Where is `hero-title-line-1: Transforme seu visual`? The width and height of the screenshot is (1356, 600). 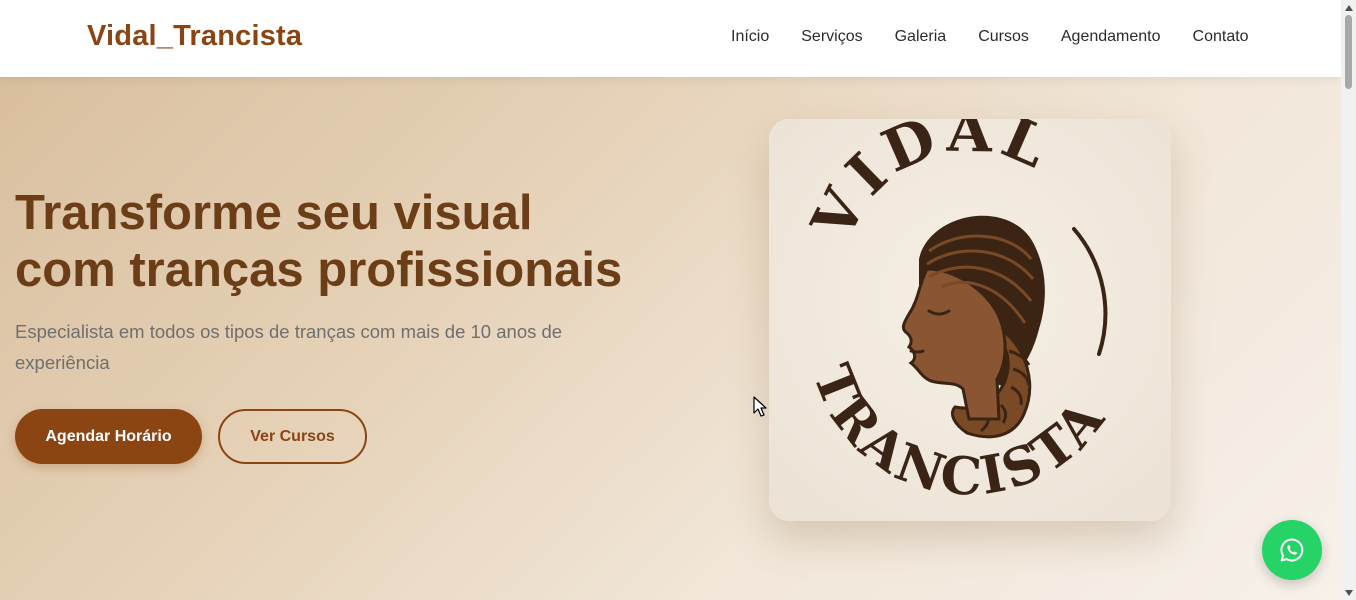
hero-title-line-1: Transforme seu visual is located at coordinates (274, 213).